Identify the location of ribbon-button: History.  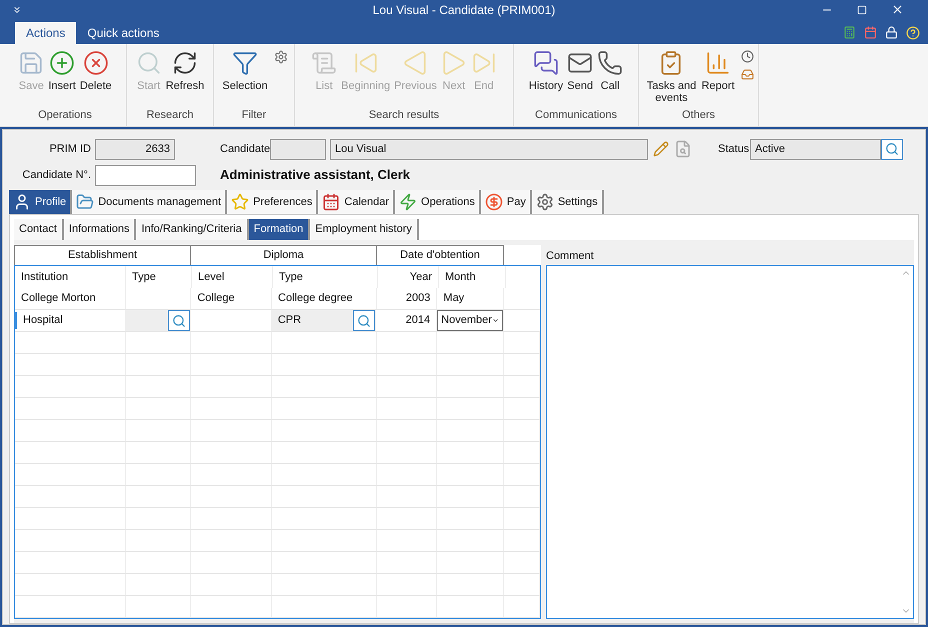
(546, 75).